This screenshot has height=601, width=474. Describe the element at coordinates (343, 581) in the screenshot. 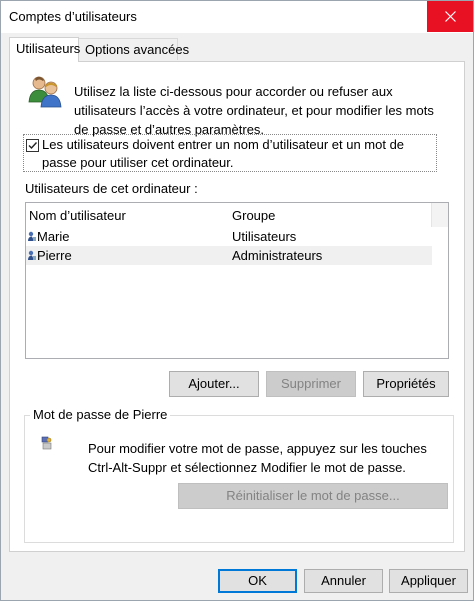

I see `cancel-button: Annuler` at that location.